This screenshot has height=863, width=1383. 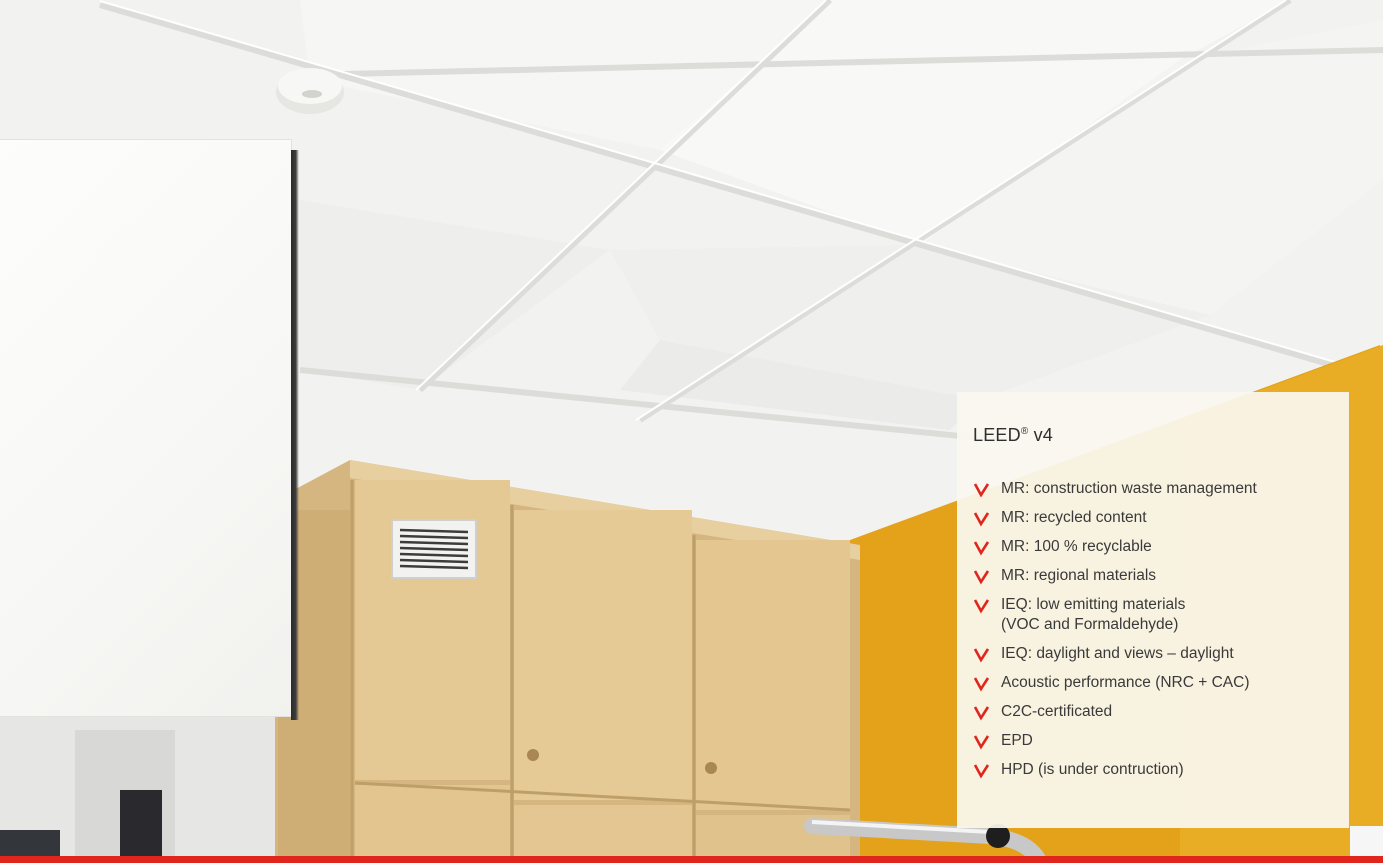 I want to click on list-item: Acoustic performance (NRC + CAC), so click(x=1158, y=683).